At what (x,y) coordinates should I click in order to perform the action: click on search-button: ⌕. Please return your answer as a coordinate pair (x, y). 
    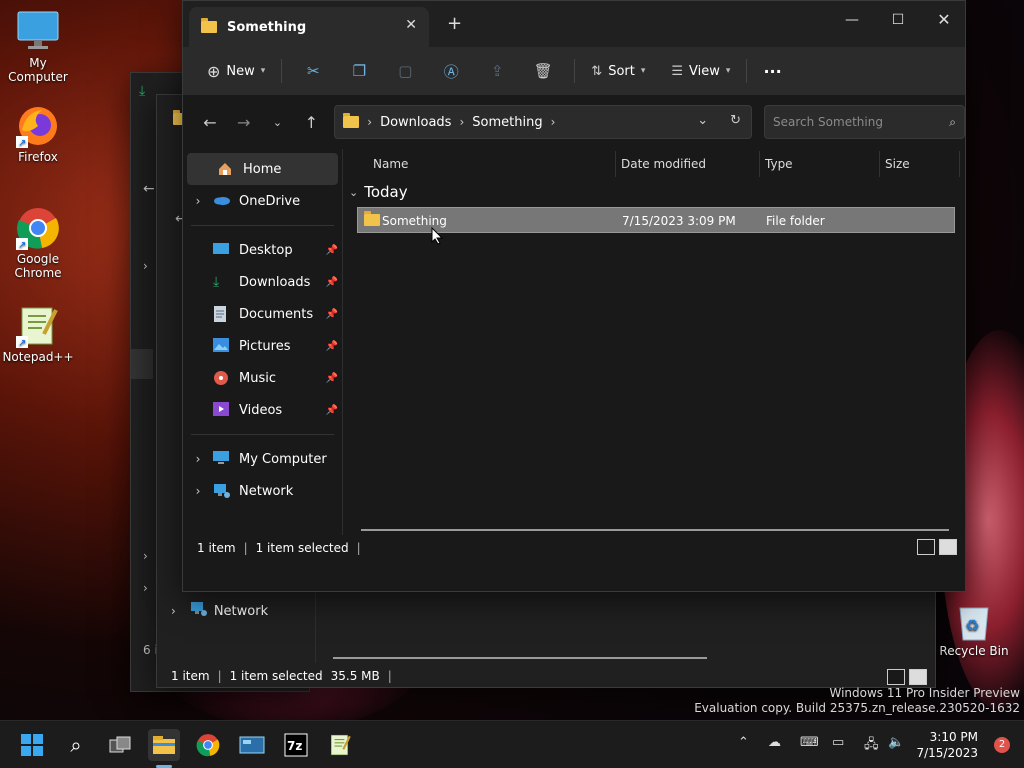
    Looking at the image, I should click on (76, 745).